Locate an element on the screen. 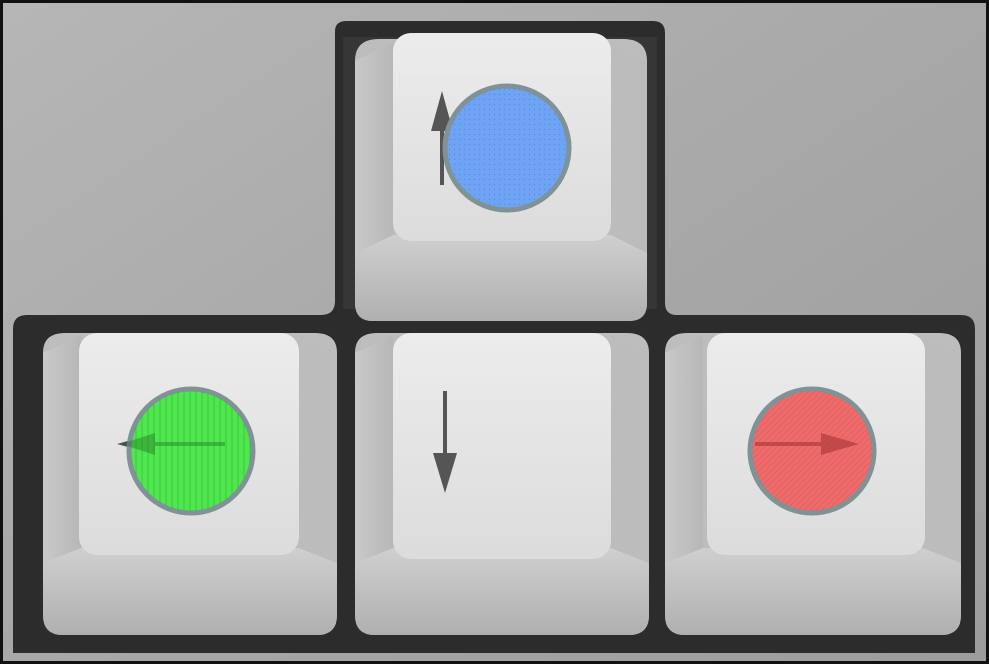 The height and width of the screenshot is (664, 989). down-keycap-top is located at coordinates (502, 446).